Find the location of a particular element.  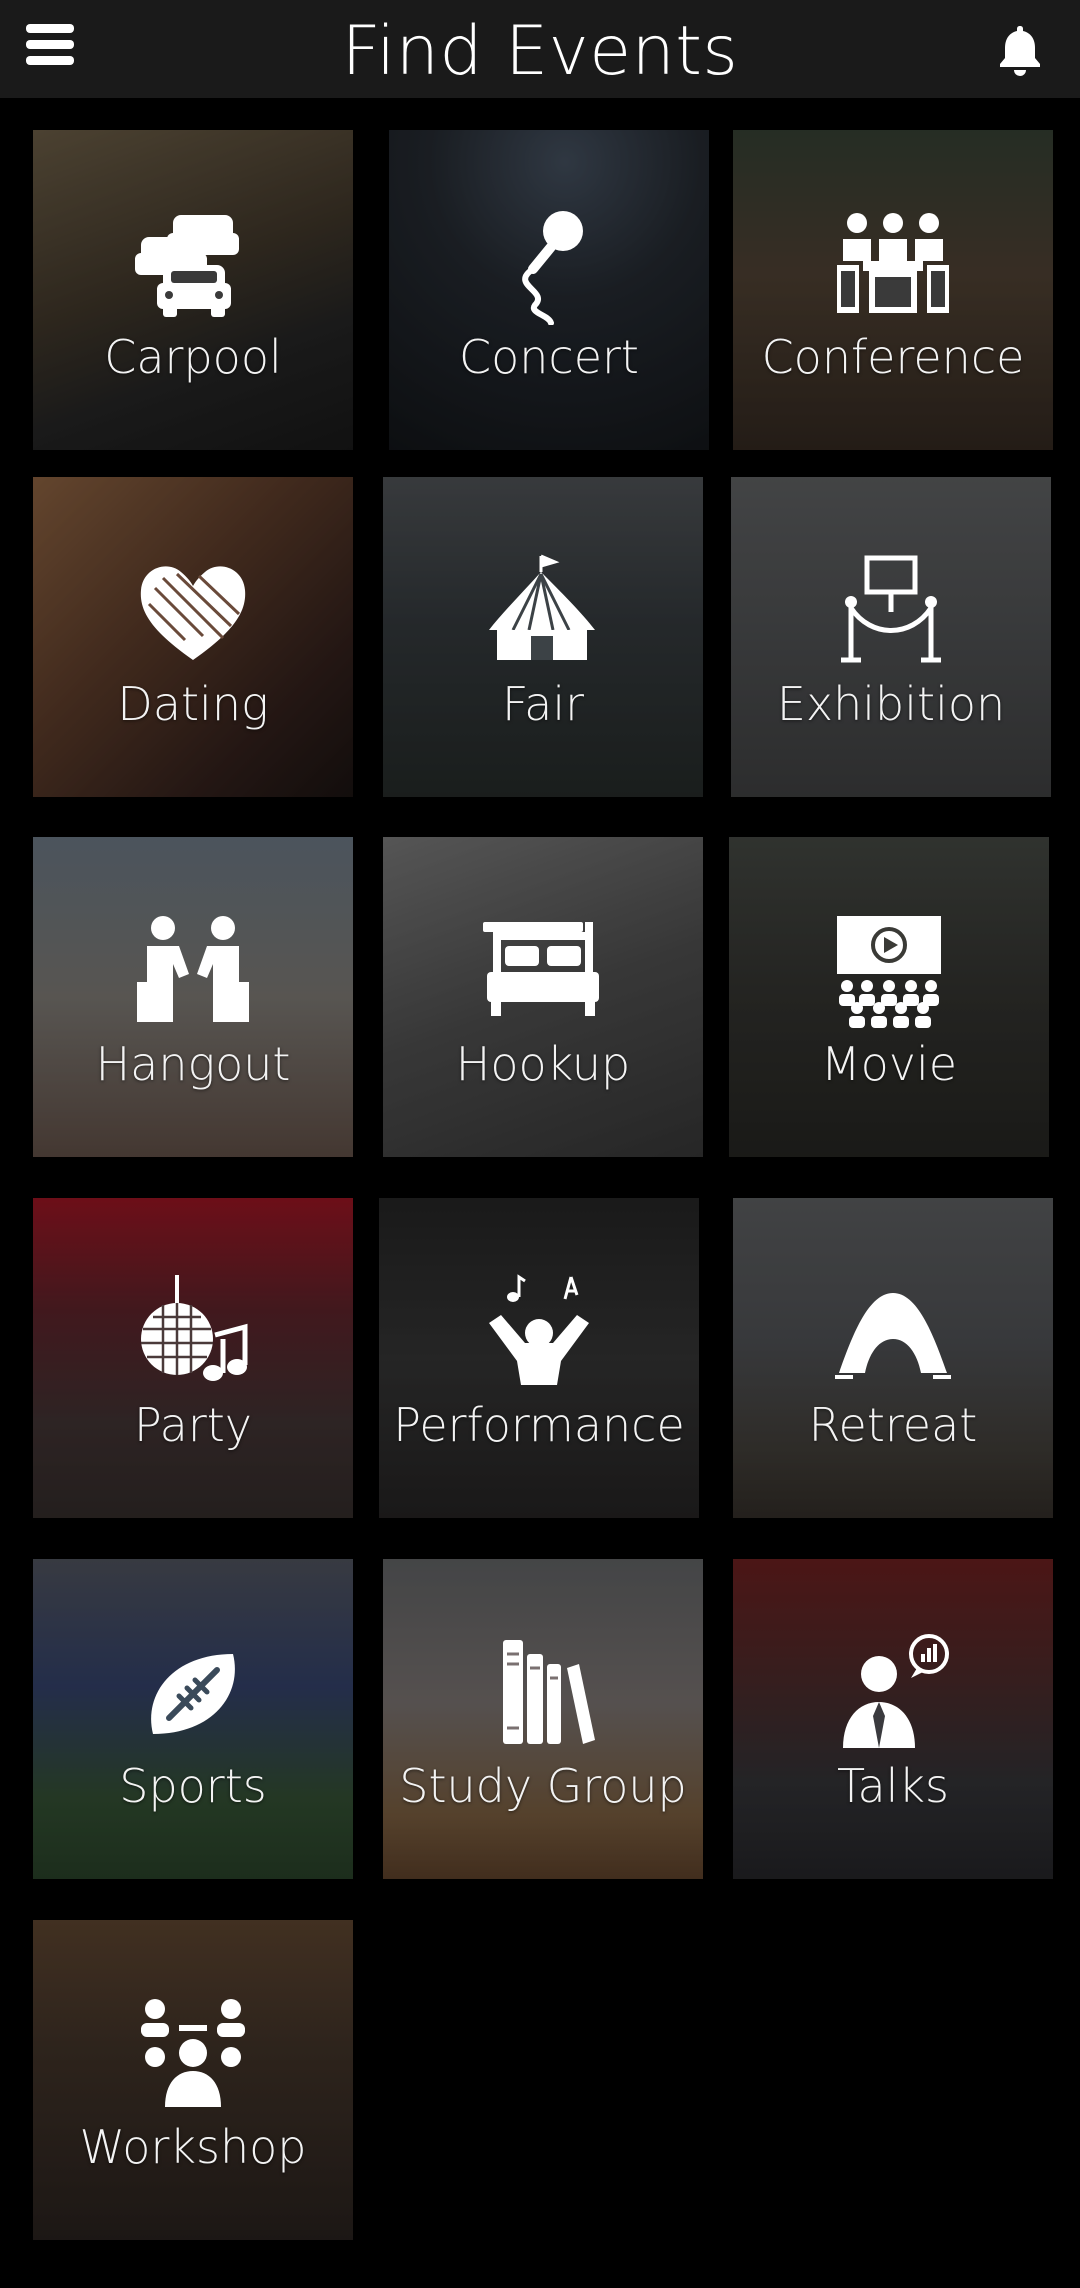

category-tile-dating: Dating is located at coordinates (193, 637).